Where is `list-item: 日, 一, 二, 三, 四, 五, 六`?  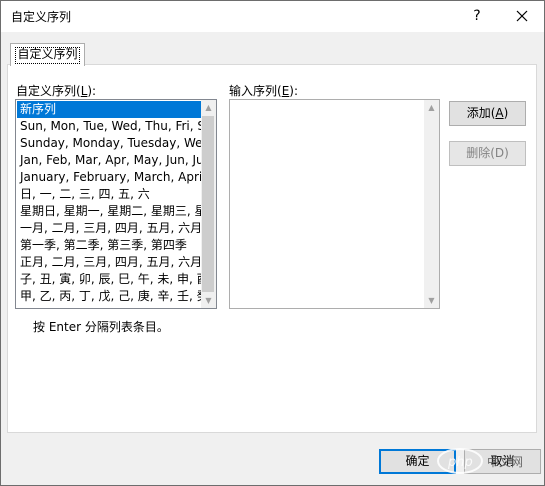
list-item: 日, 一, 二, 三, 四, 五, 六 is located at coordinates (109, 194).